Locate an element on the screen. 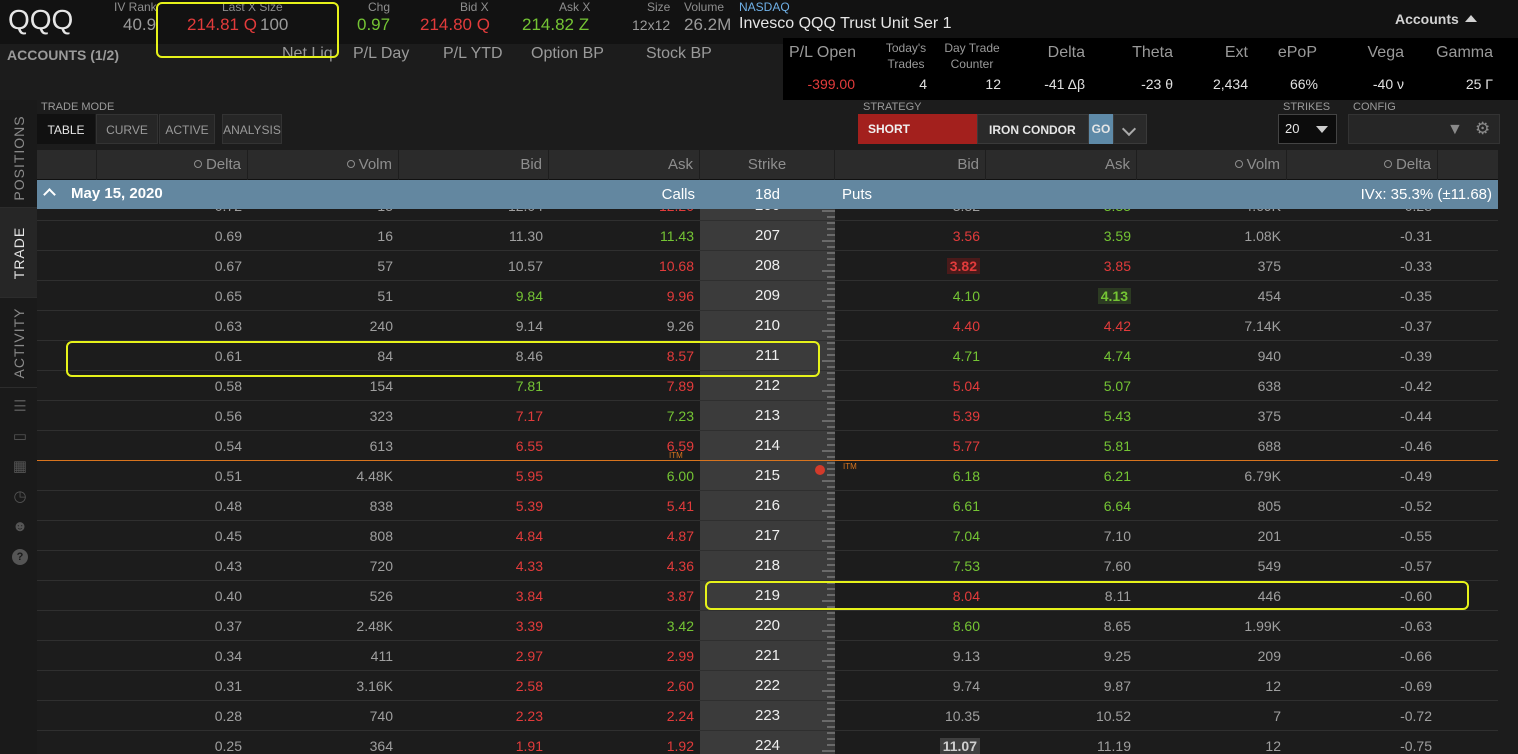 The image size is (1518, 754). call-ask-cell: 7.23 is located at coordinates (624, 416).